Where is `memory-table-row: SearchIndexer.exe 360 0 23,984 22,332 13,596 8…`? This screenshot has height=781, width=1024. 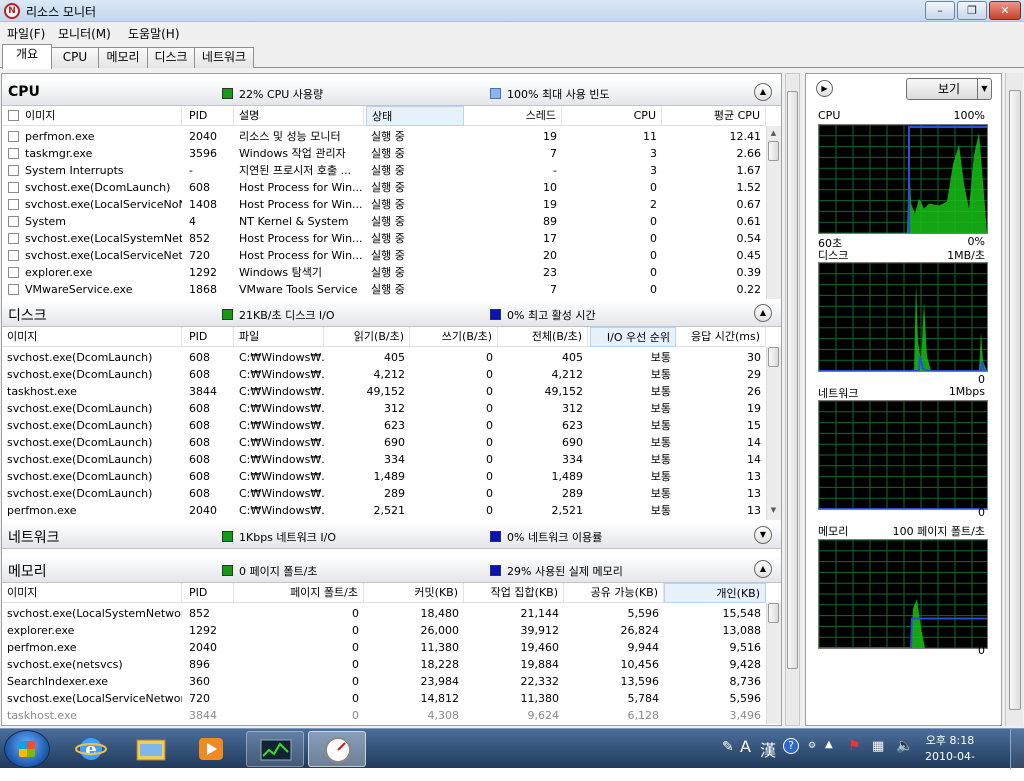 memory-table-row: SearchIndexer.exe 360 0 23,984 22,332 13,596 8… is located at coordinates (384, 681).